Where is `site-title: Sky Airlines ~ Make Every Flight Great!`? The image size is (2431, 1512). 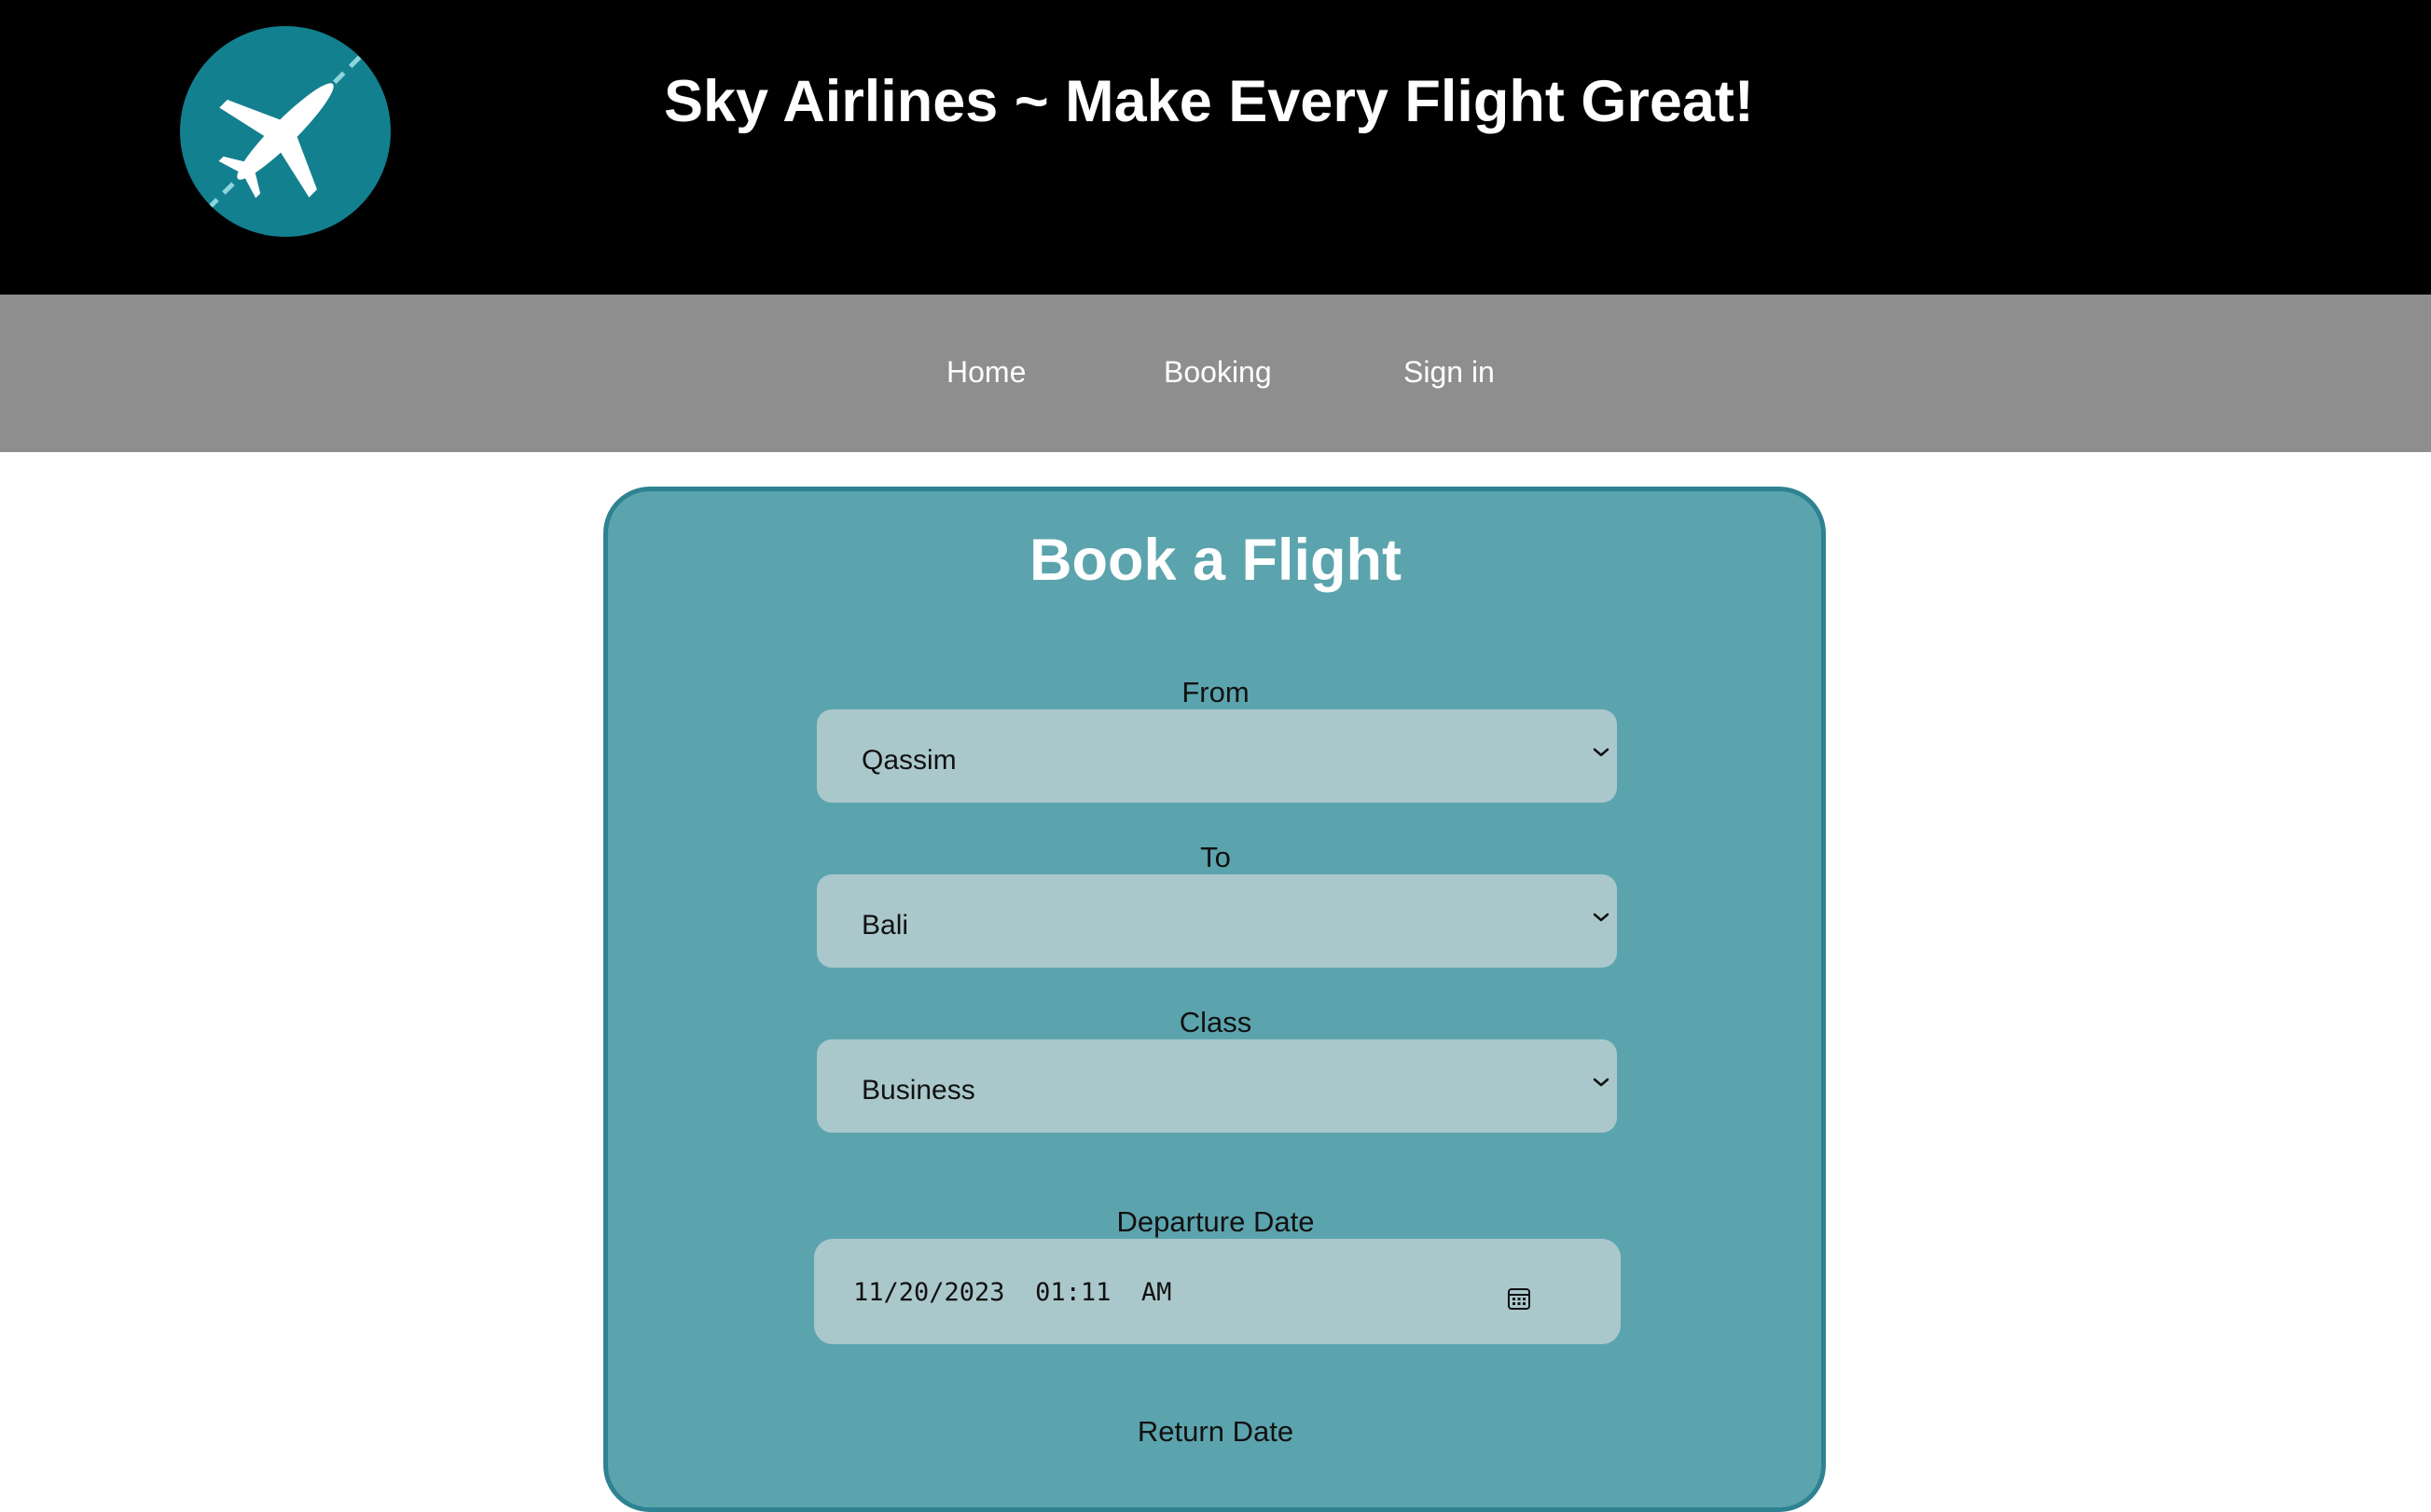 site-title: Sky Airlines ~ Make Every Flight Great! is located at coordinates (1209, 102).